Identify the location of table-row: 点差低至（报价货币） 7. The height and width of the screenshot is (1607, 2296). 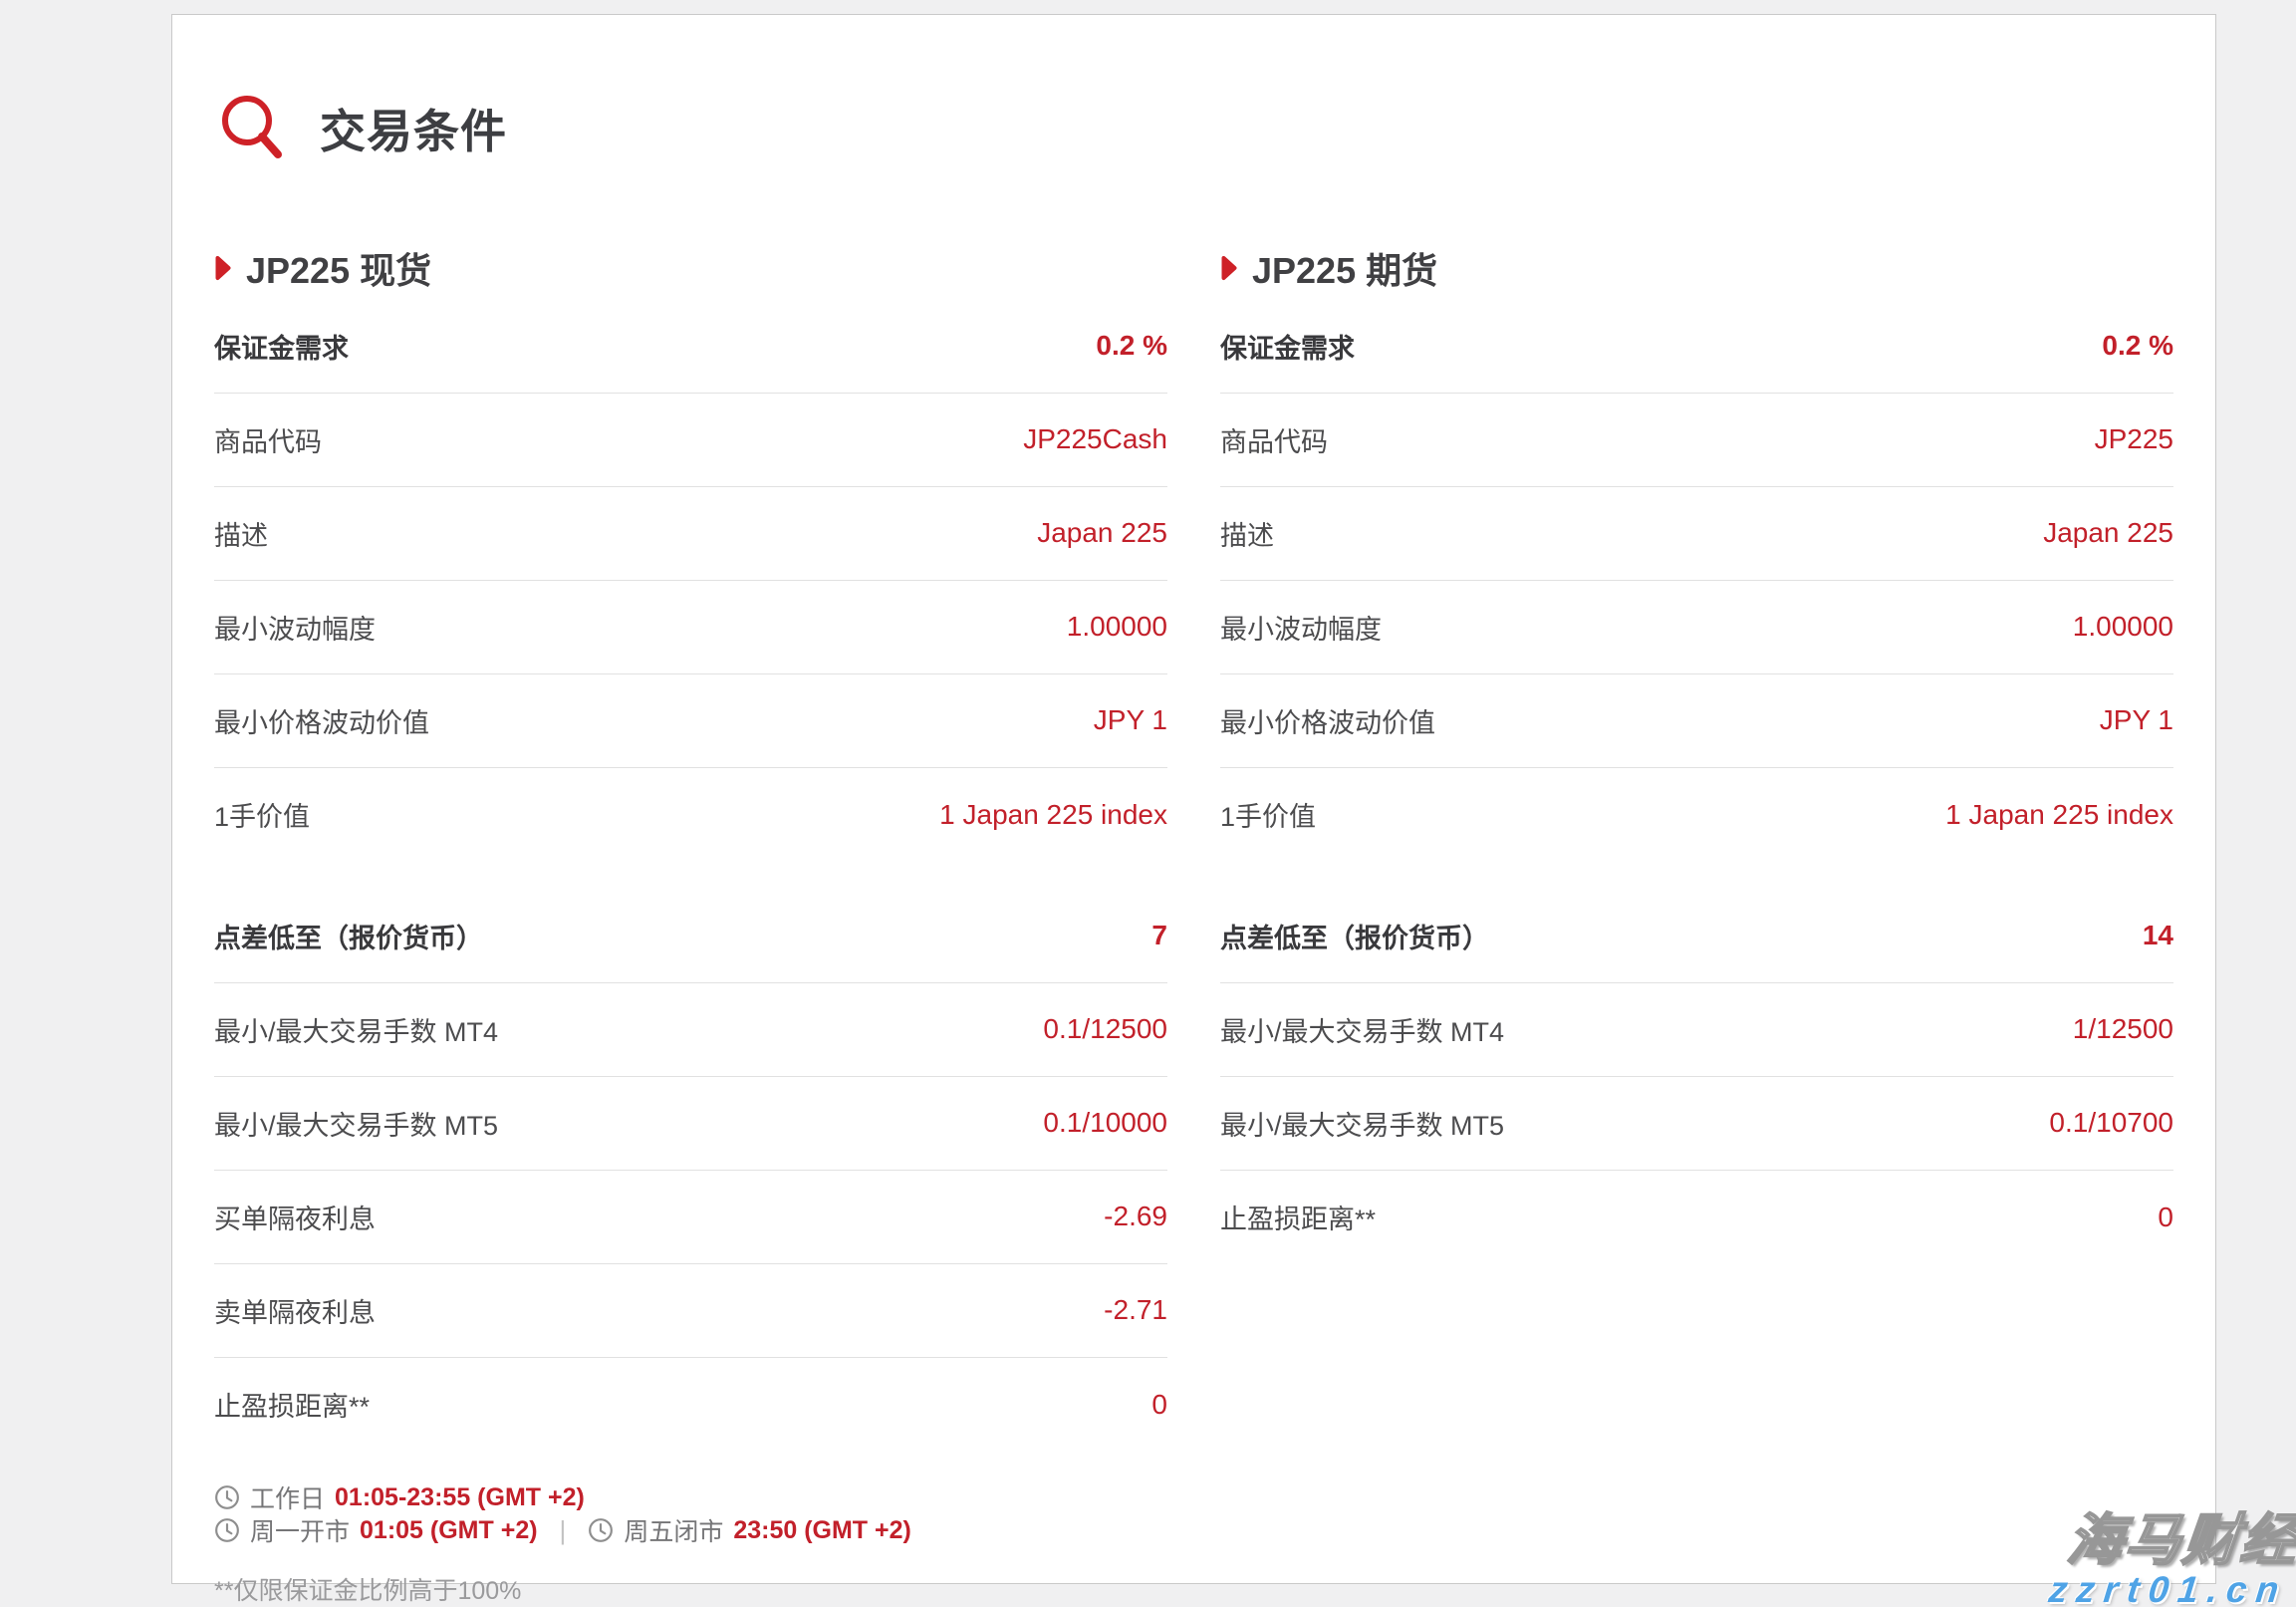
(690, 936).